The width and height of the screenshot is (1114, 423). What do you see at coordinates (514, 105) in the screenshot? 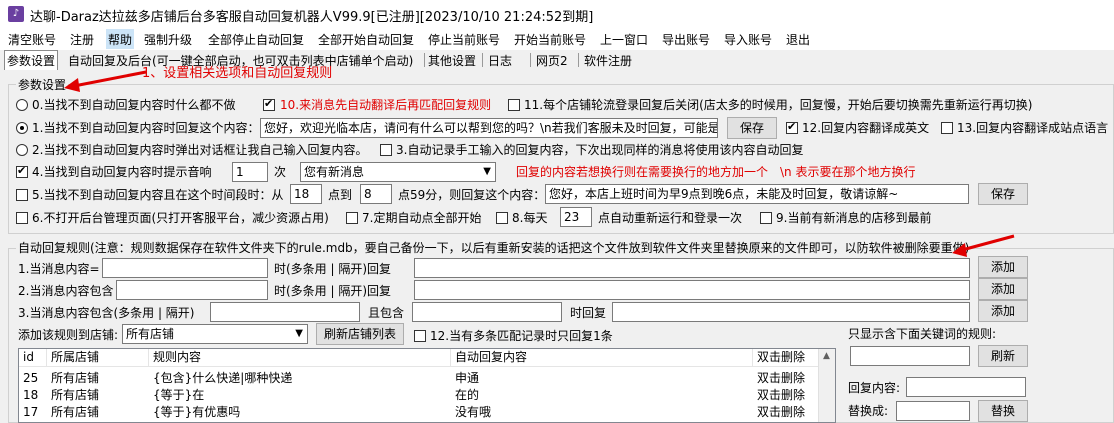
I see `checkbox-opt11` at bounding box center [514, 105].